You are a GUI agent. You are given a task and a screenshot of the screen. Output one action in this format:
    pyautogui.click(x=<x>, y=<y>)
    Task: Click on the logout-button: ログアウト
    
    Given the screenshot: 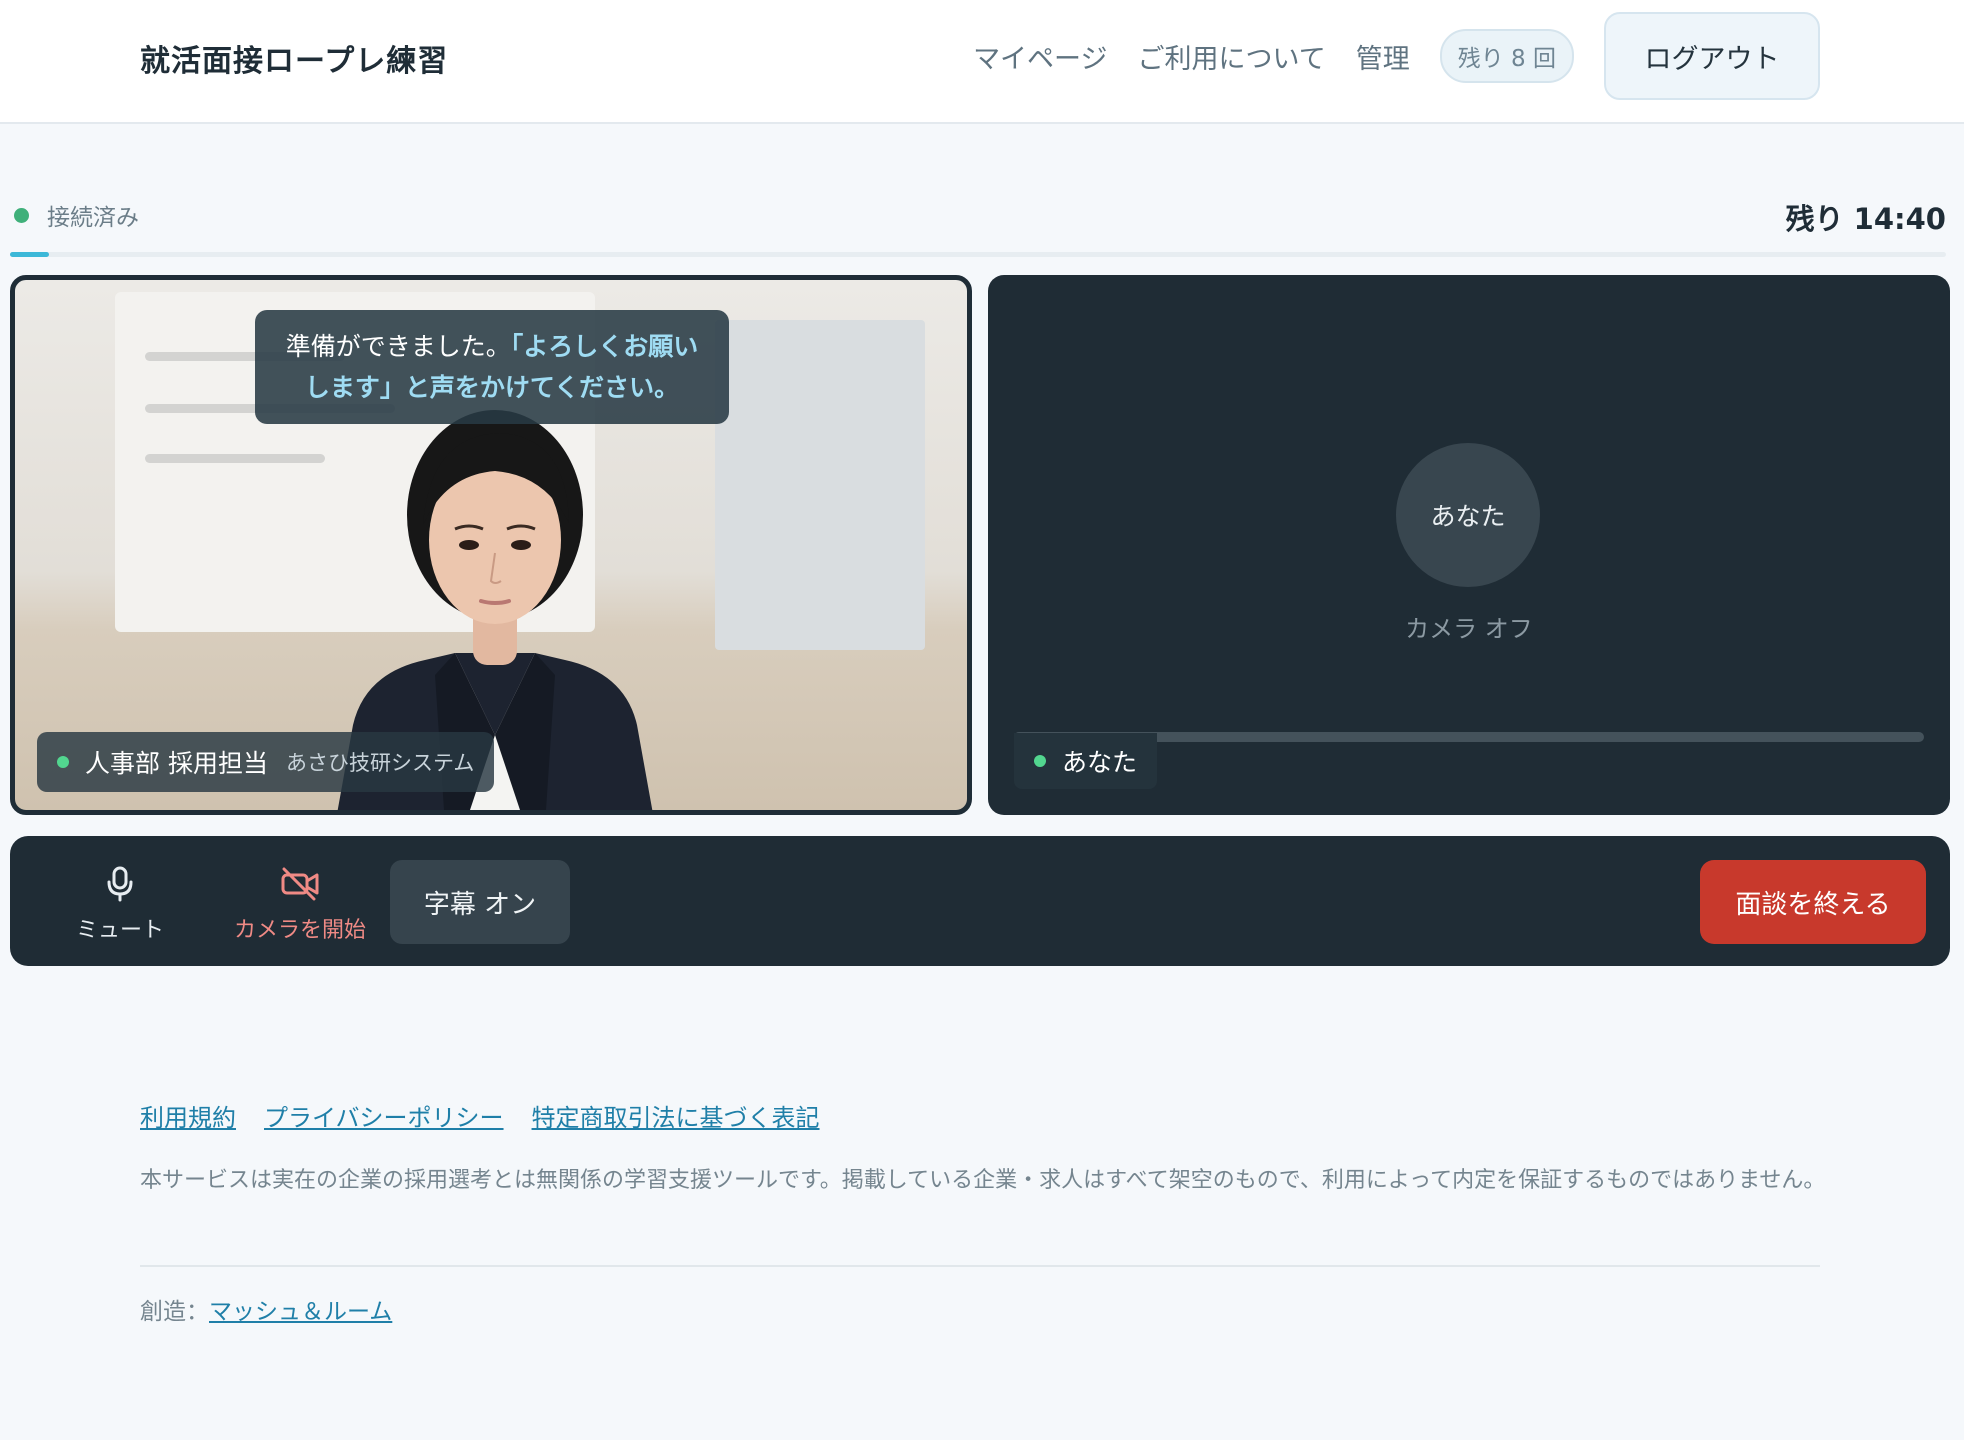 What is the action you would take?
    pyautogui.click(x=1712, y=56)
    